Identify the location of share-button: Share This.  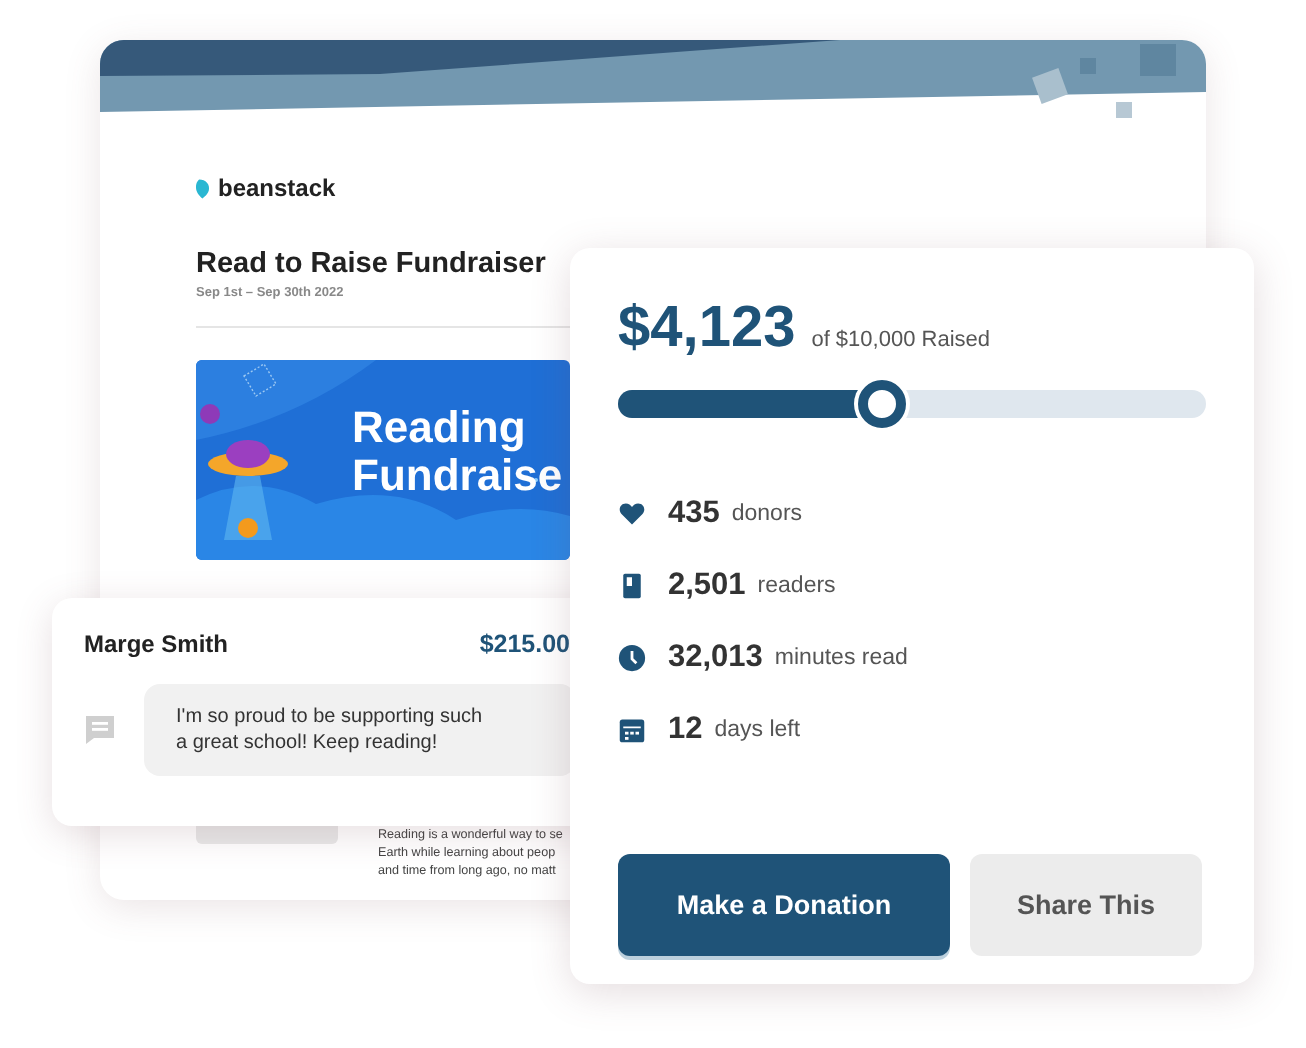
(1086, 905).